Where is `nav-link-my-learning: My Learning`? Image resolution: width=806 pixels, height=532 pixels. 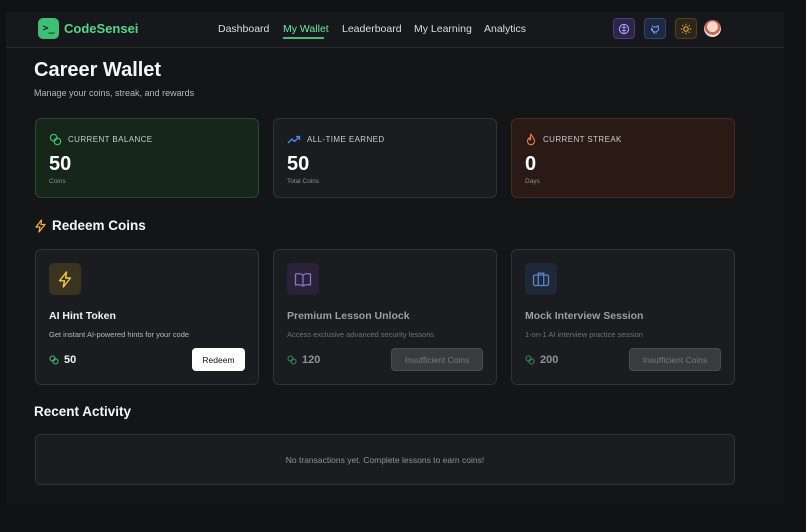 nav-link-my-learning: My Learning is located at coordinates (443, 29).